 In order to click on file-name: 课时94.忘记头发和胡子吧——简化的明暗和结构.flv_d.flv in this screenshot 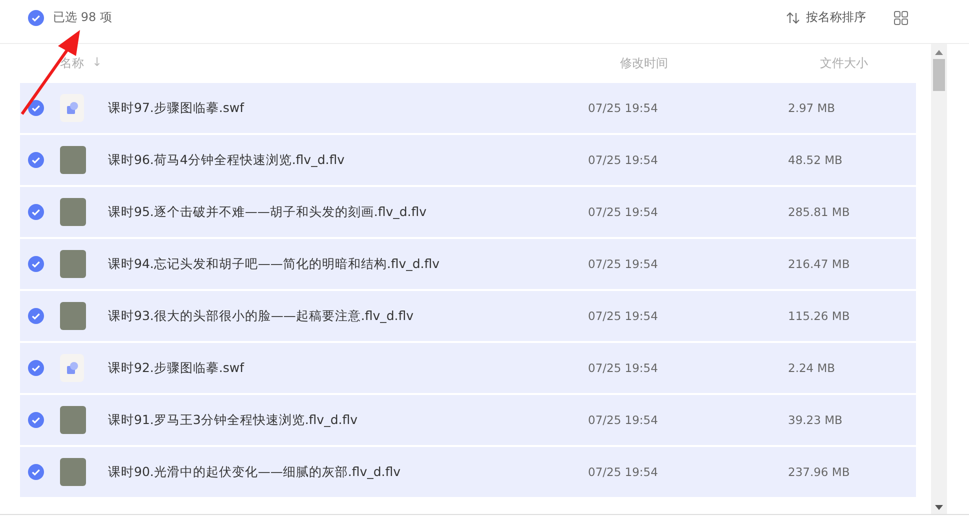, I will do `click(348, 264)`.